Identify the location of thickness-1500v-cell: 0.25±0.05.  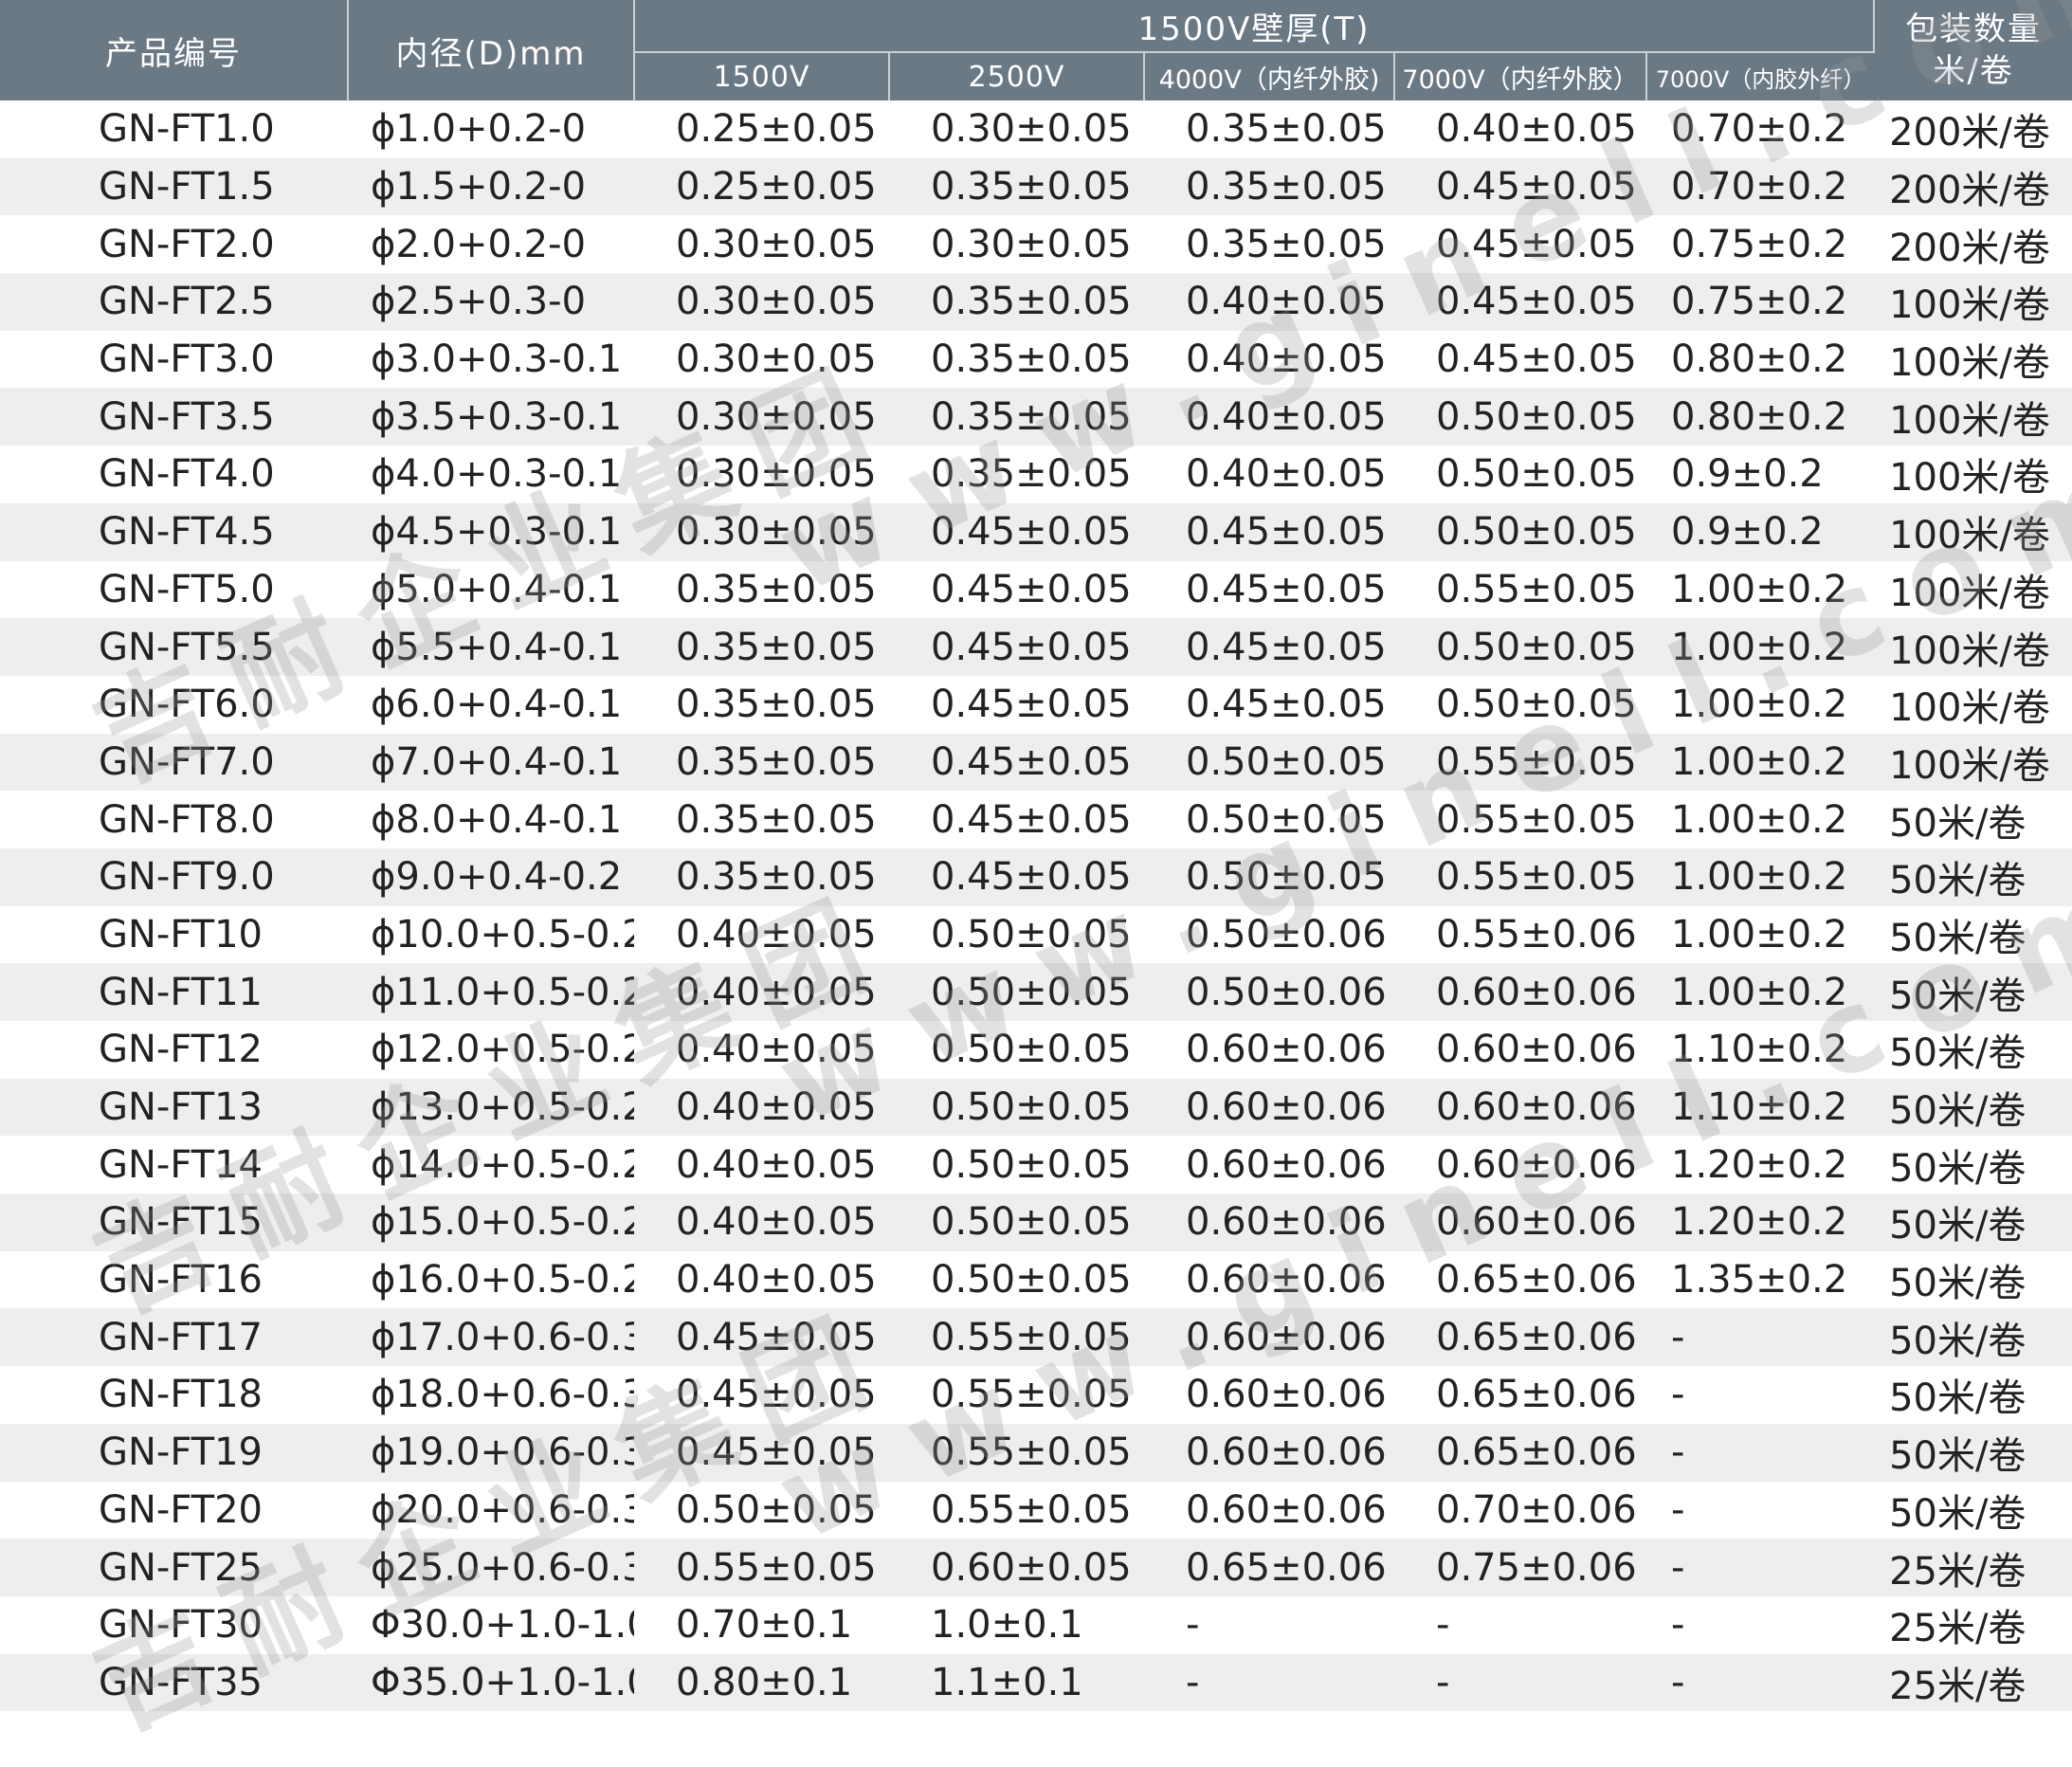
(761, 186).